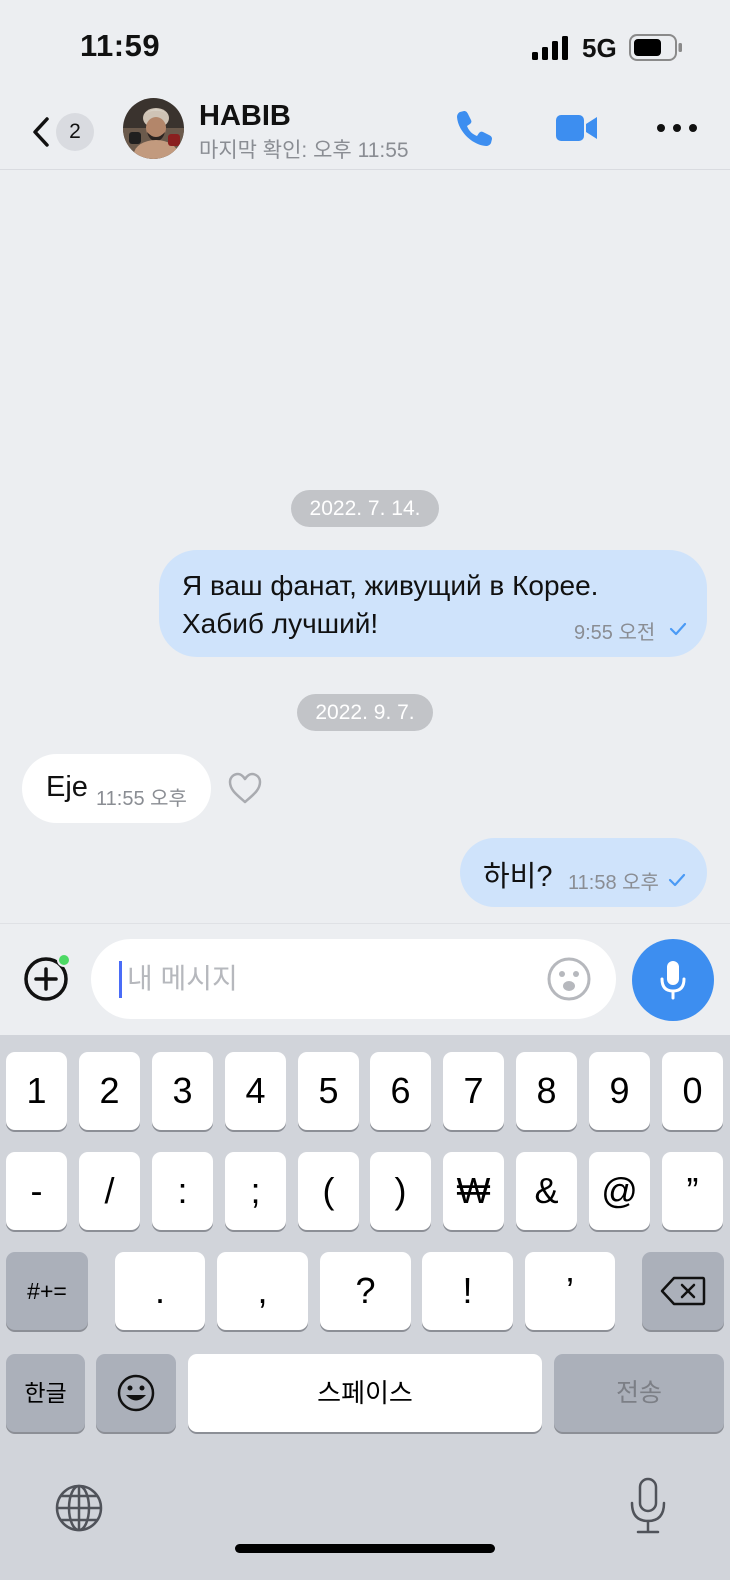 Image resolution: width=730 pixels, height=1580 pixels. Describe the element at coordinates (109, 1191) in the screenshot. I see `key-slash: /` at that location.